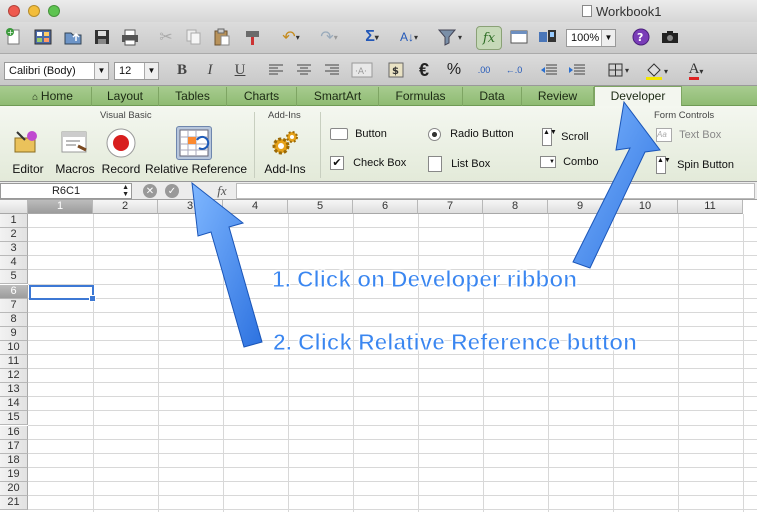  What do you see at coordinates (227, 264) in the screenshot?
I see `arrow-to-relative-reference` at bounding box center [227, 264].